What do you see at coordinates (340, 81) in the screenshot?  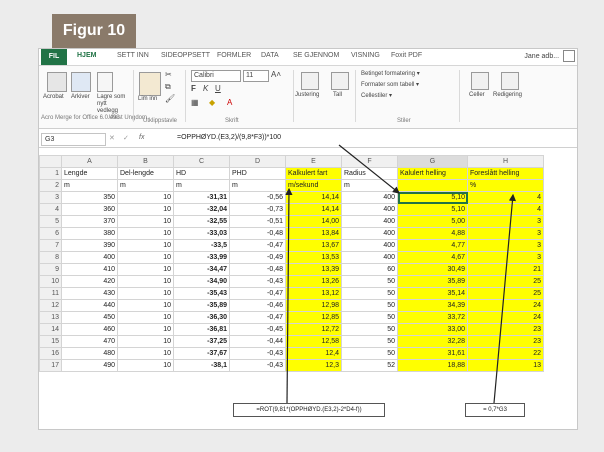 I see `number-icon` at bounding box center [340, 81].